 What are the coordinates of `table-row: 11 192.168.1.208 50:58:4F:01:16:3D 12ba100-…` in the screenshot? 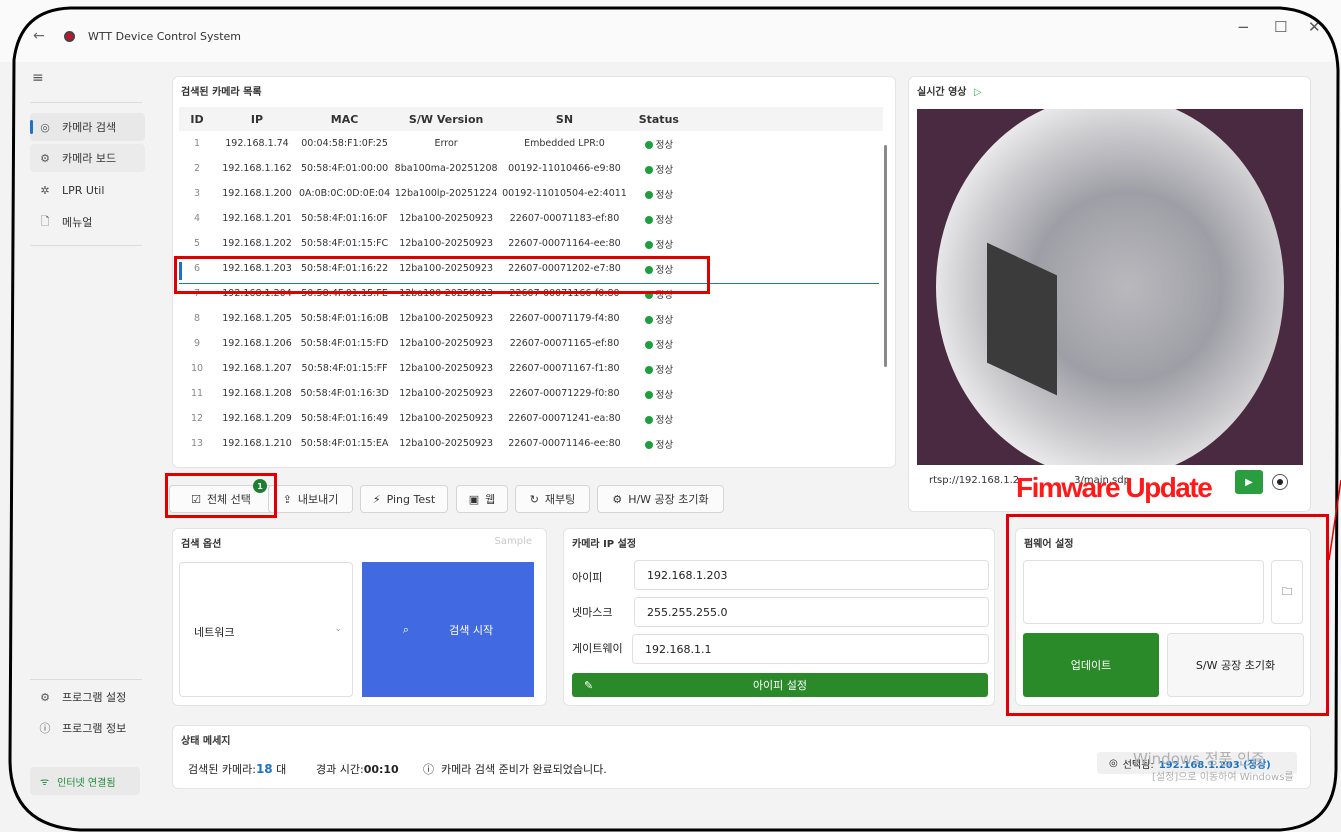 It's located at (531, 393).